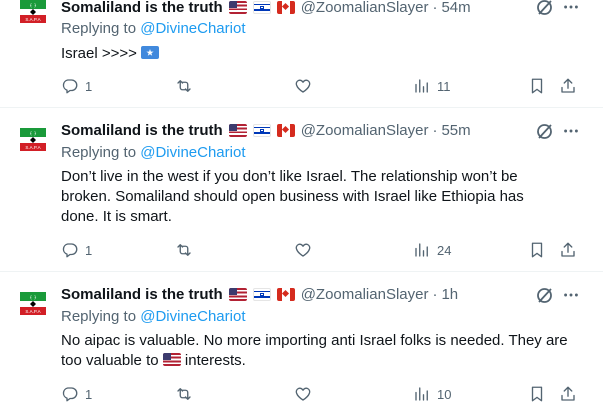 The height and width of the screenshot is (410, 603). I want to click on views-button: 24, so click(432, 250).